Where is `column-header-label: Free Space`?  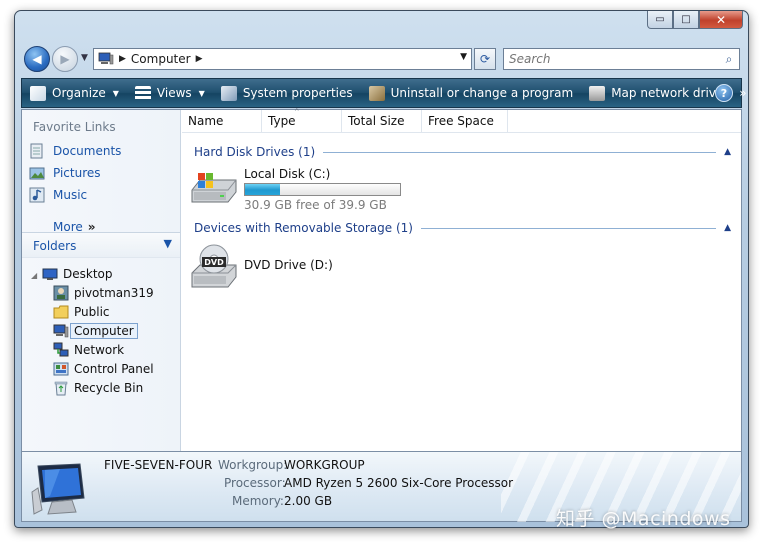
column-header-label: Free Space is located at coordinates (461, 121).